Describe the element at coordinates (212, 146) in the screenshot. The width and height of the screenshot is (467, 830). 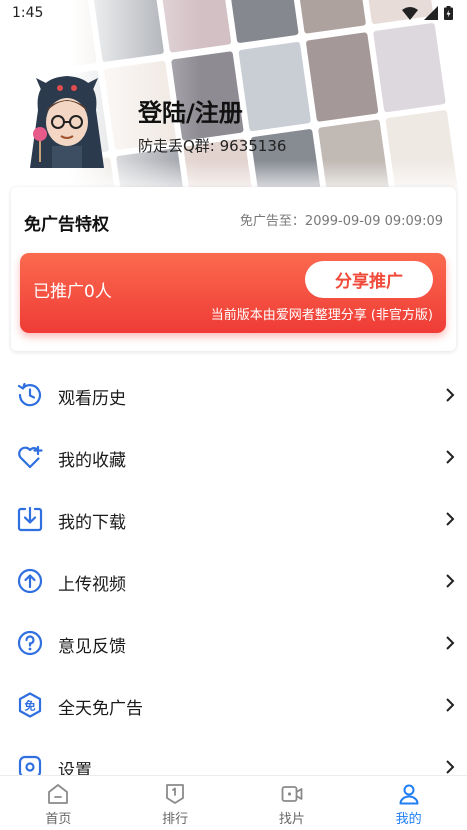
I see `qq-group-text: 防走丢Q群: 9635136` at that location.